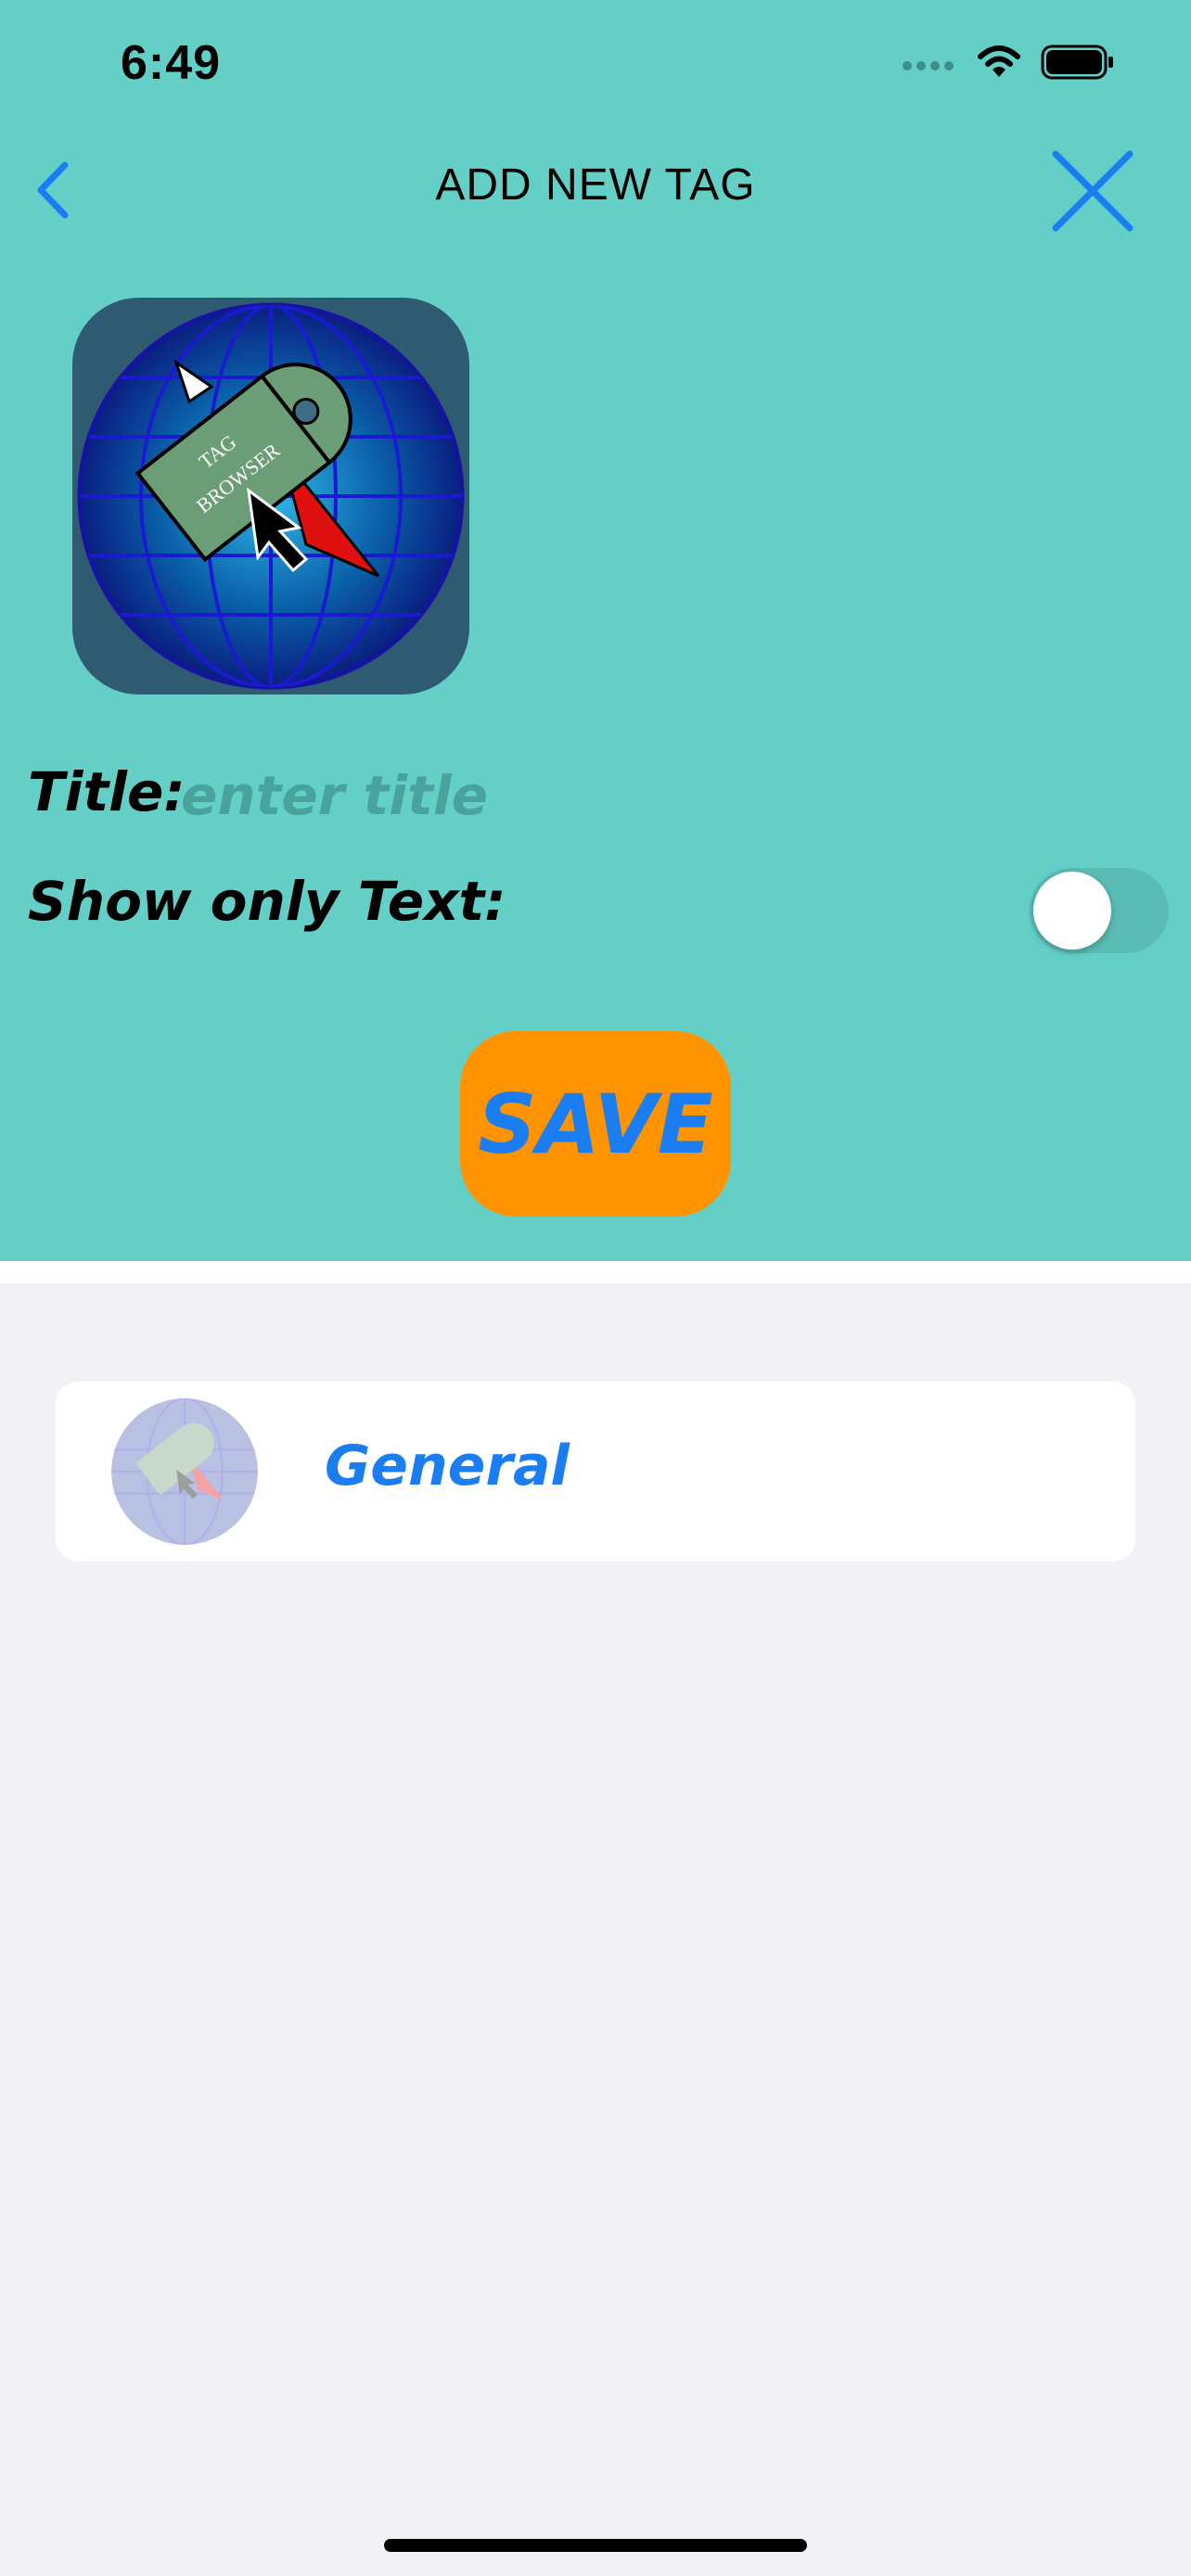 The image size is (1191, 2576). Describe the element at coordinates (184, 1471) in the screenshot. I see `tag-browser-icon` at that location.